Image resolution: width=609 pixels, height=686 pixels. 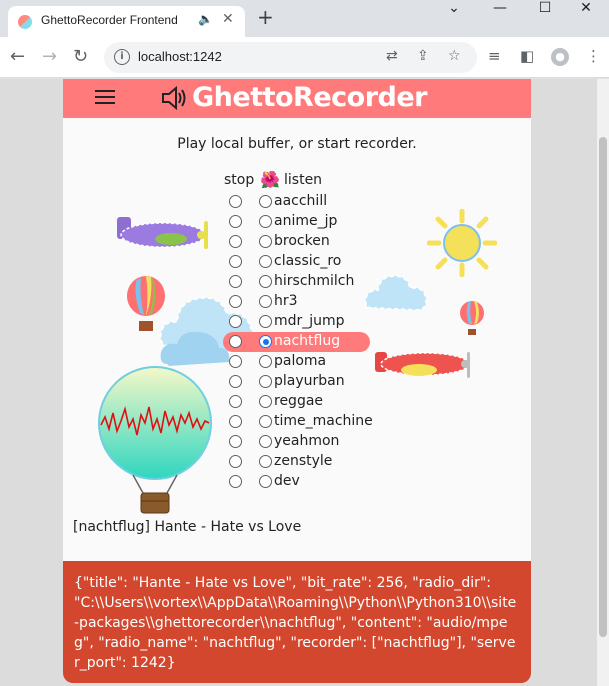 I want to click on listen-column-header: listen, so click(x=303, y=180).